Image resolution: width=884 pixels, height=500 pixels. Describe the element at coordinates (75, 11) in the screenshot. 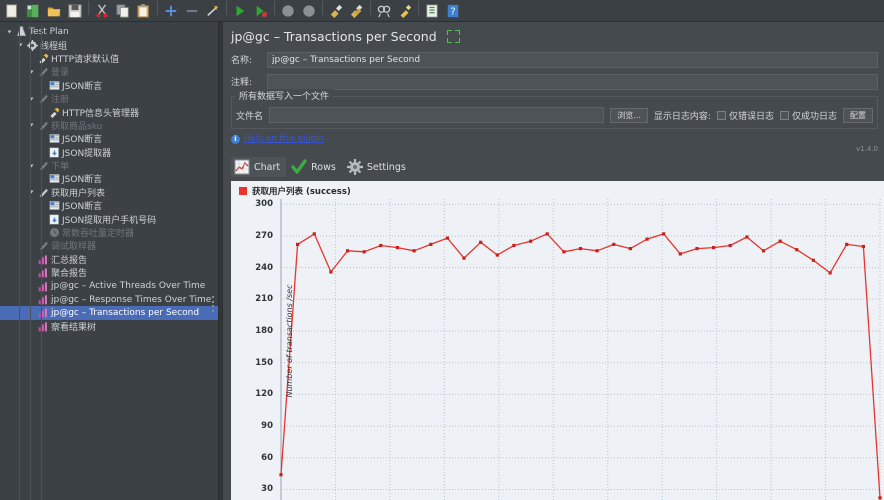

I see `save-icon` at that location.